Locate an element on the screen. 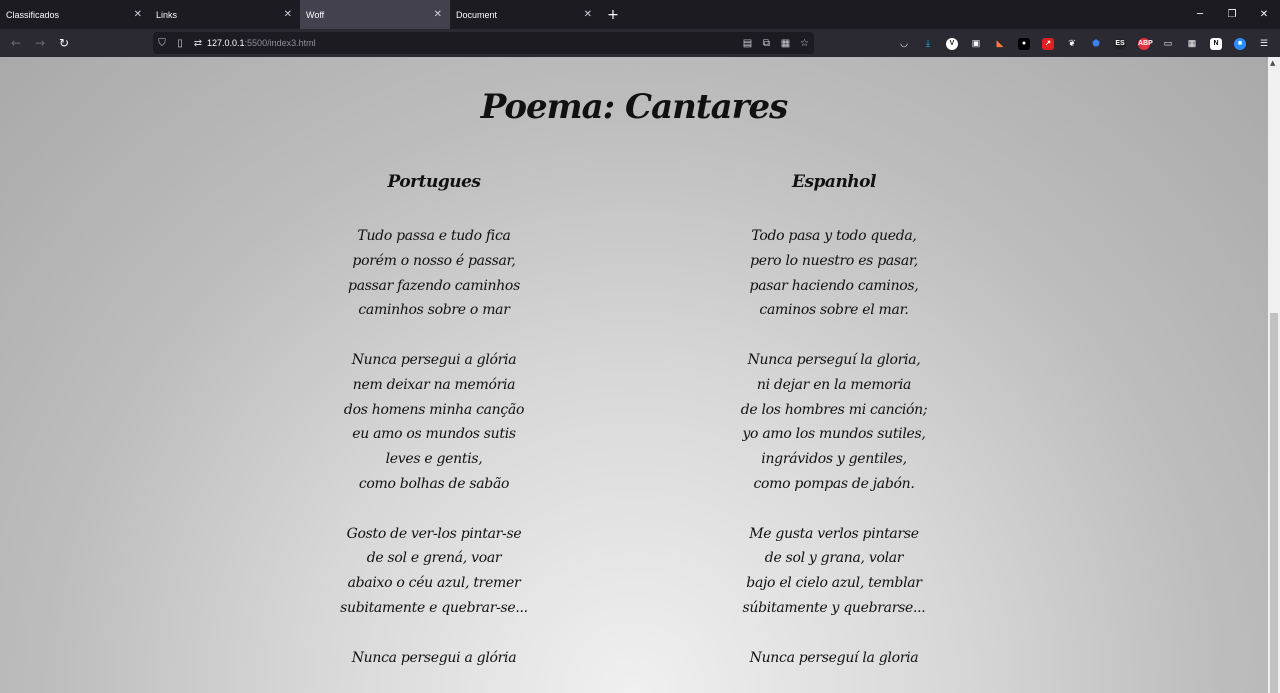 This screenshot has height=693, width=1280. scroll-up-icon: ▲ is located at coordinates (1272, 63).